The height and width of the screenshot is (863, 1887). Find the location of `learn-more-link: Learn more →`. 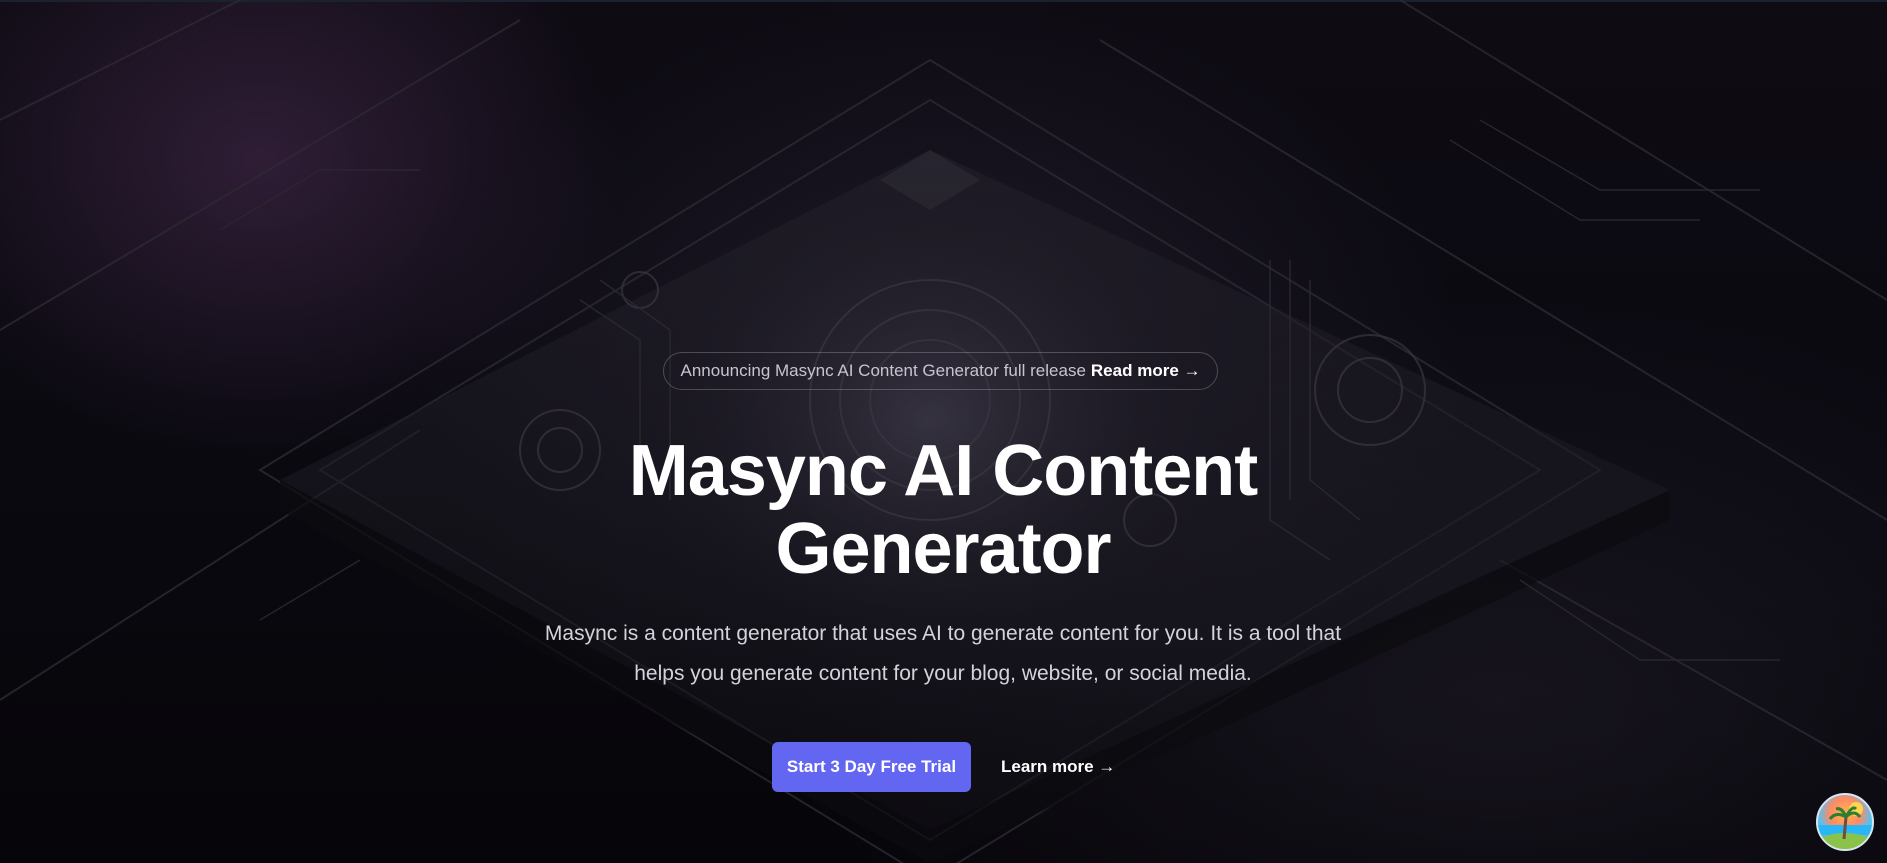

learn-more-link: Learn more → is located at coordinates (1058, 767).